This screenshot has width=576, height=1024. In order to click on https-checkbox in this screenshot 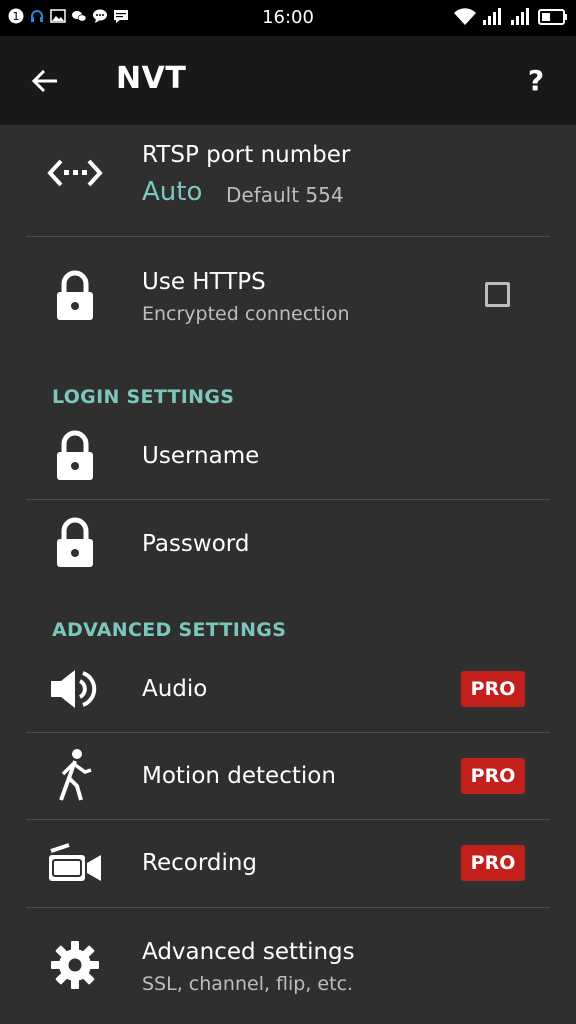, I will do `click(497, 294)`.